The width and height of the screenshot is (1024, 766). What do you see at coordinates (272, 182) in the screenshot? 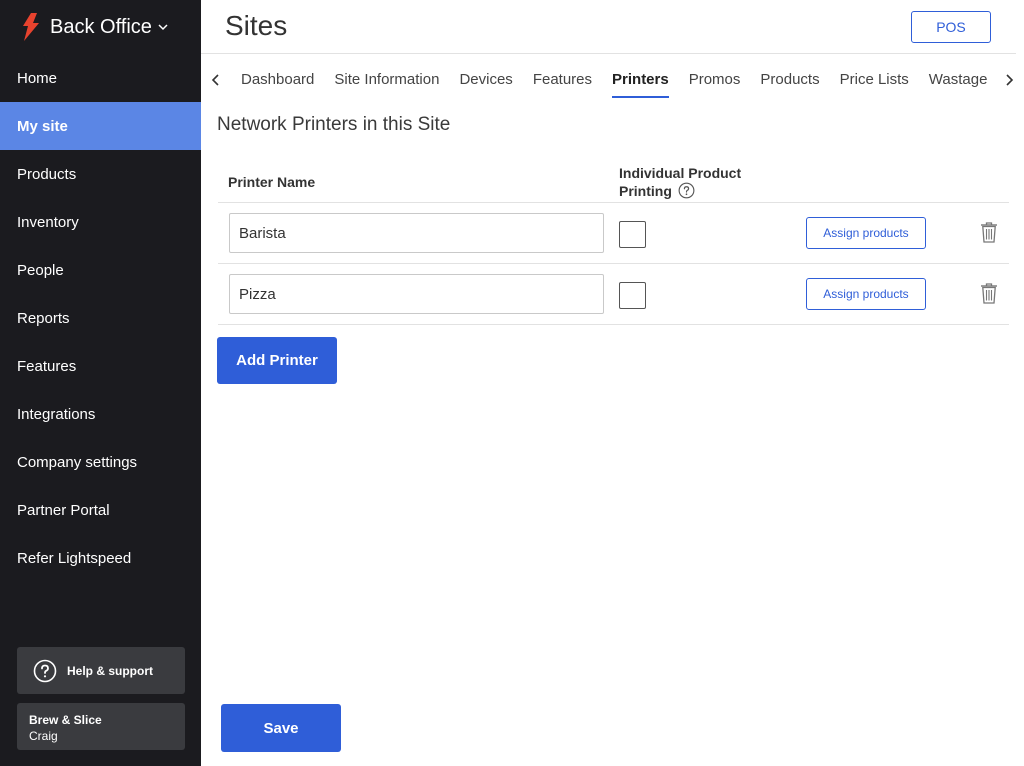
I see `column-header-printer-name: Printer Name` at bounding box center [272, 182].